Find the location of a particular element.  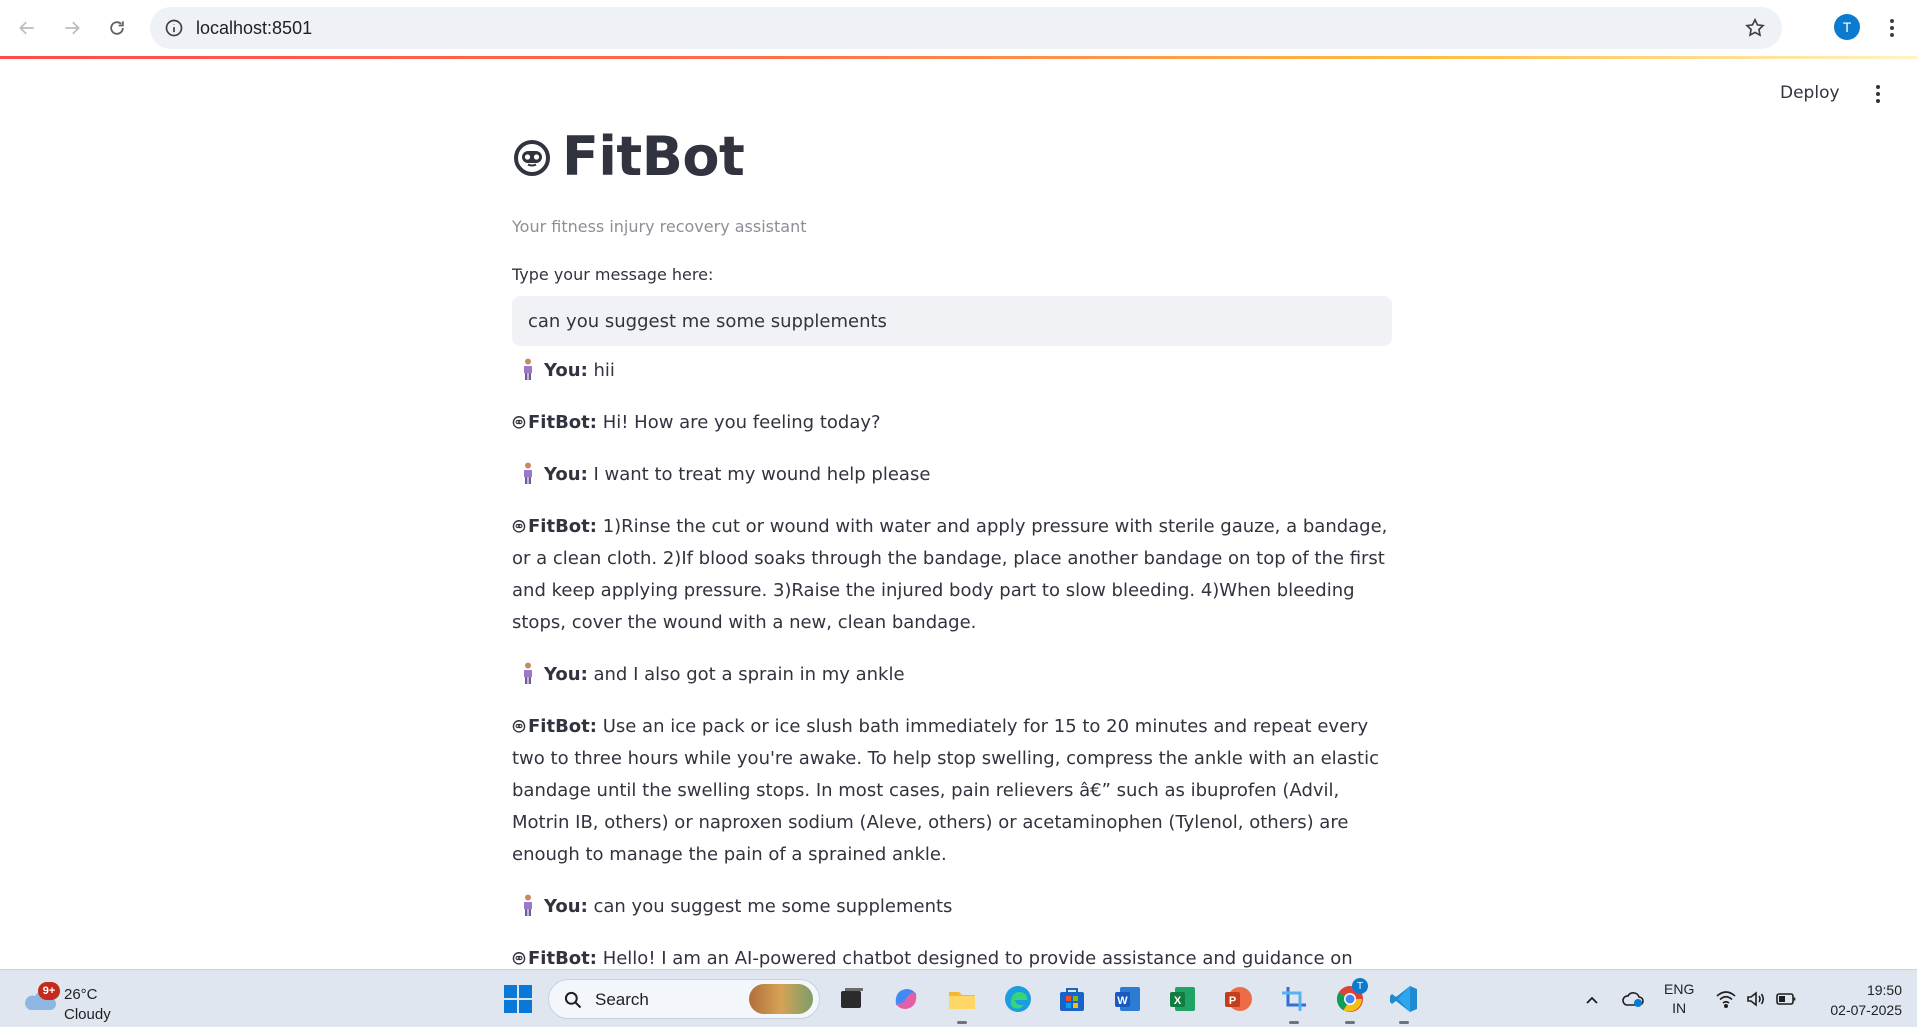

battery-icon is located at coordinates (1786, 999).